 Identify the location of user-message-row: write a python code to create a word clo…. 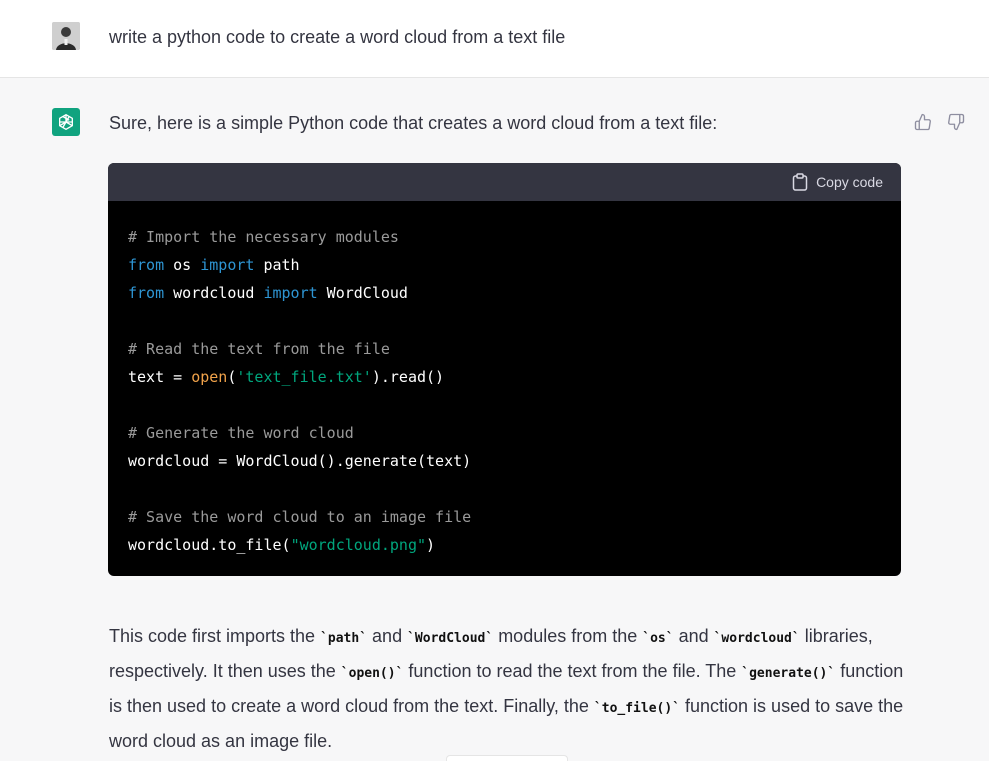
(494, 39).